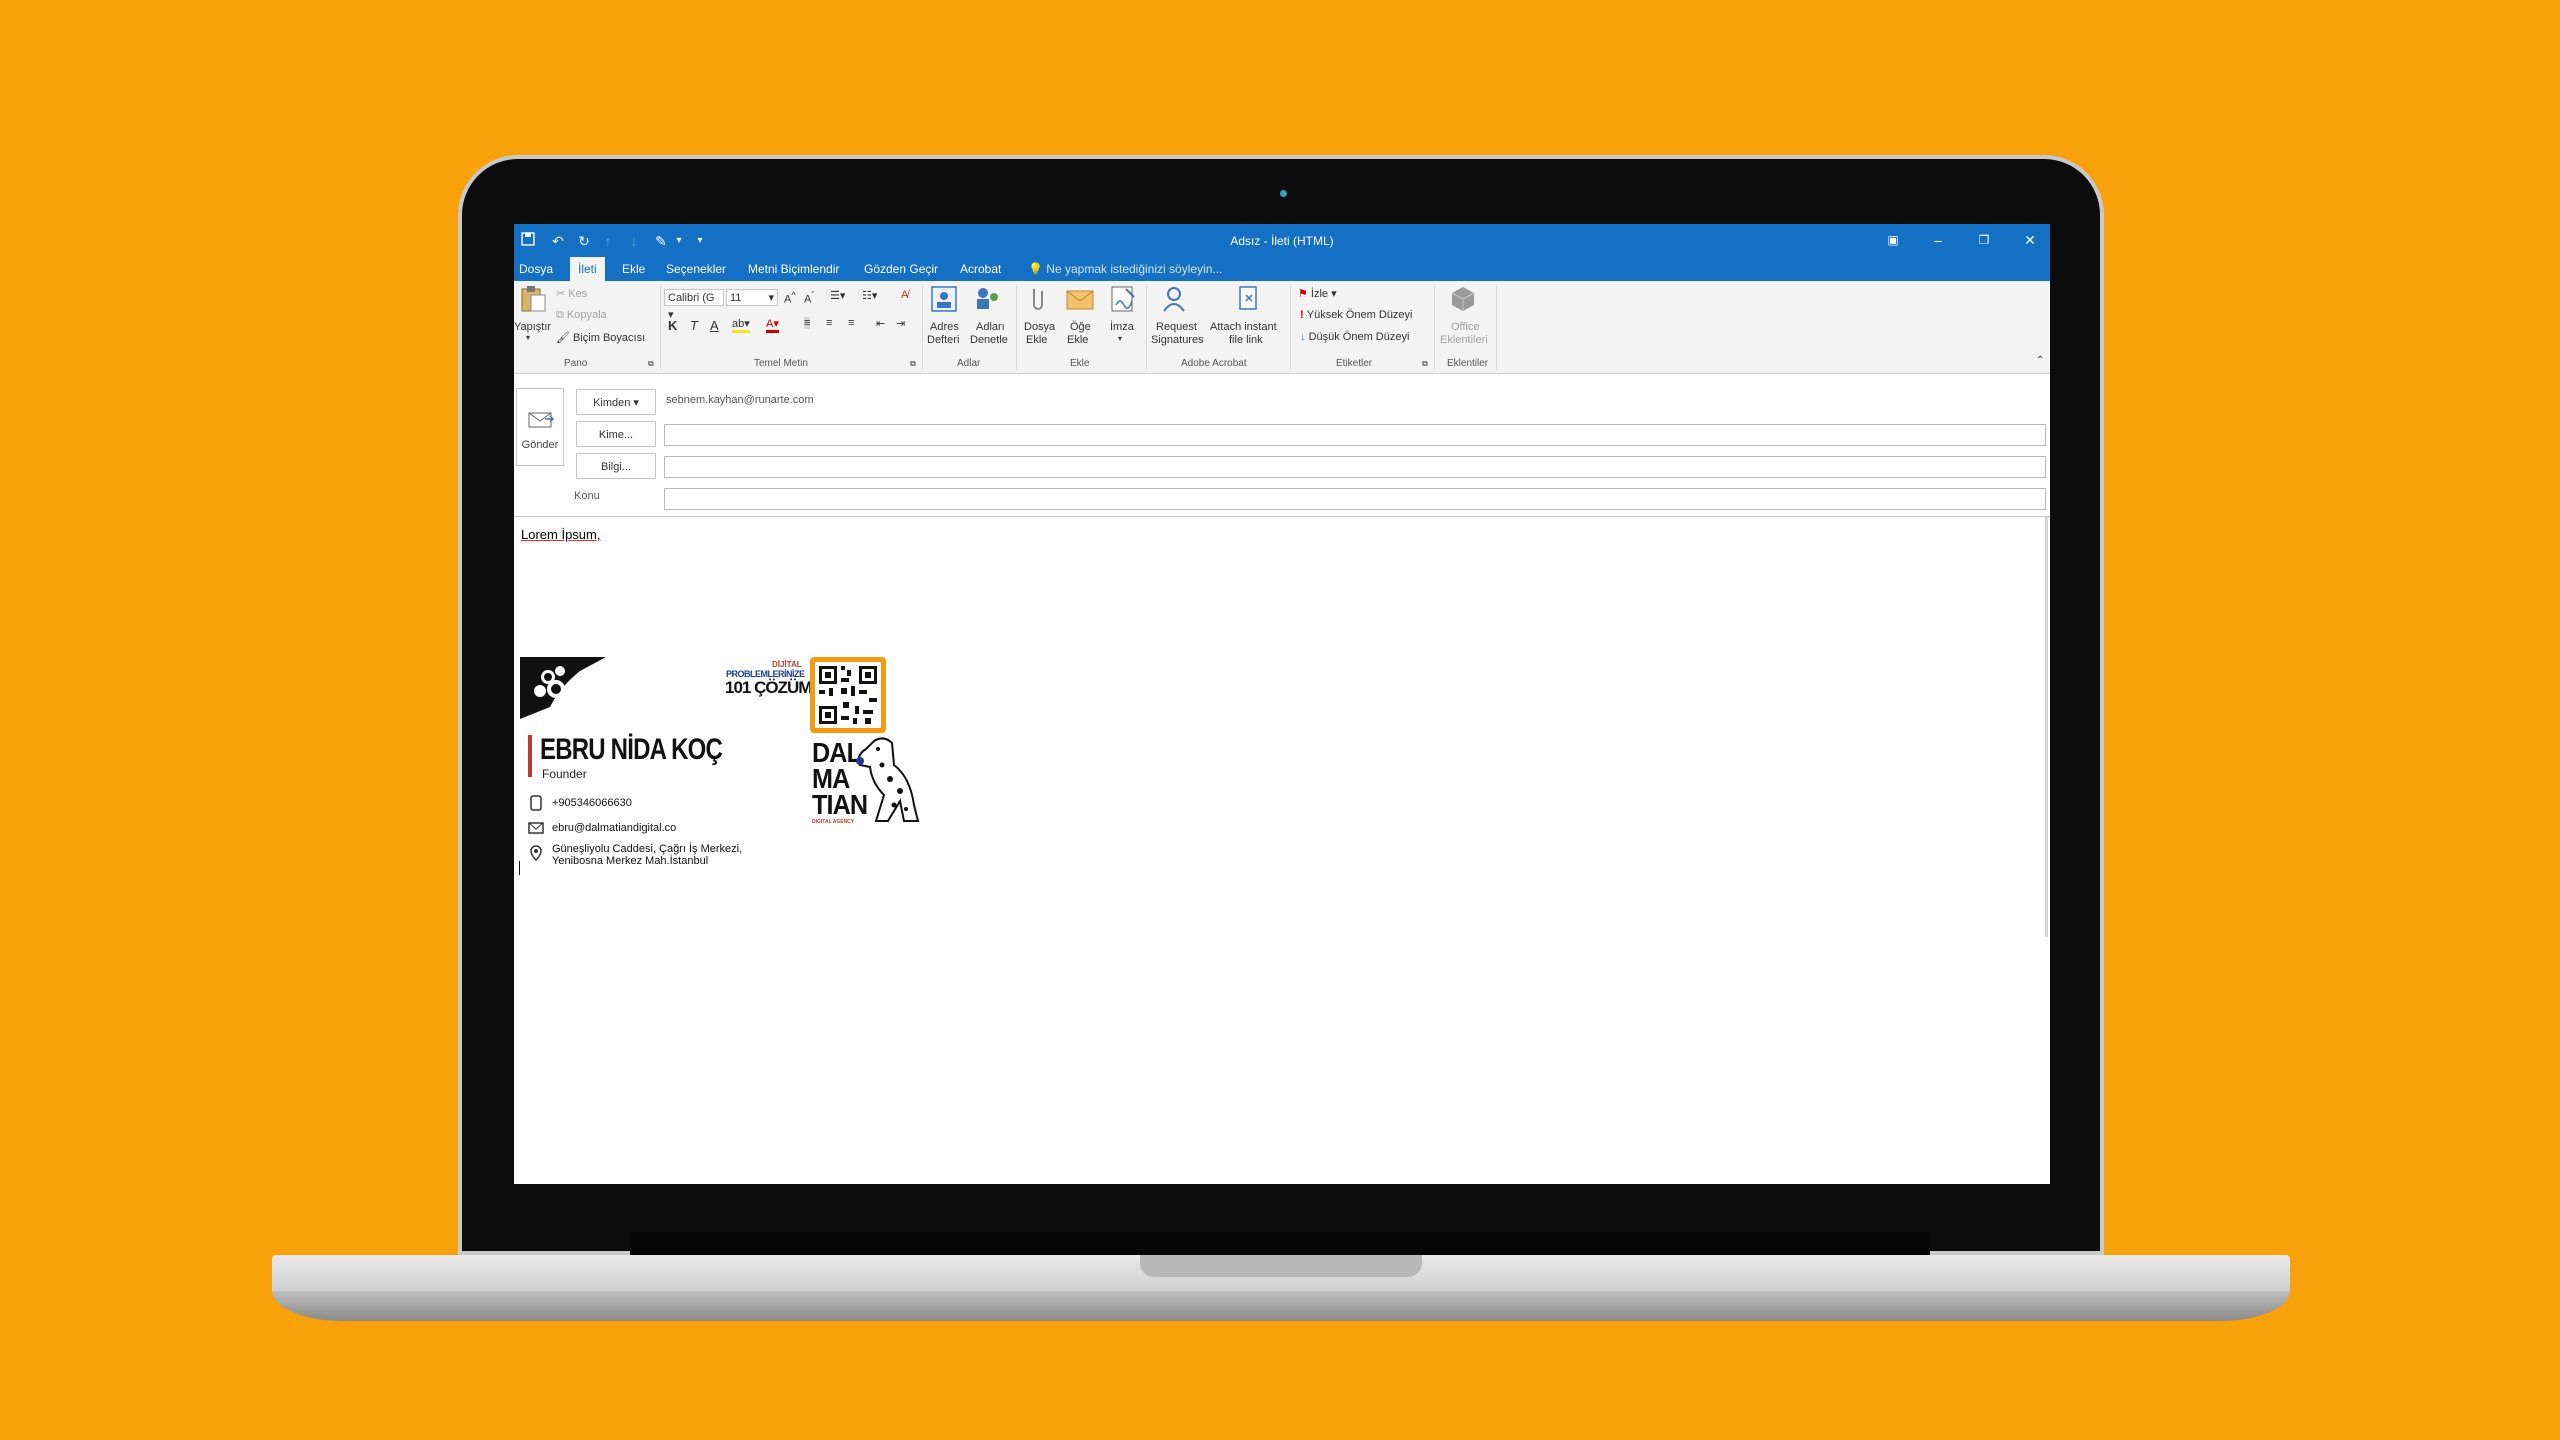 This screenshot has height=1440, width=2560. I want to click on tab-metni-bicimlendir: Metni Biçimlendir, so click(793, 269).